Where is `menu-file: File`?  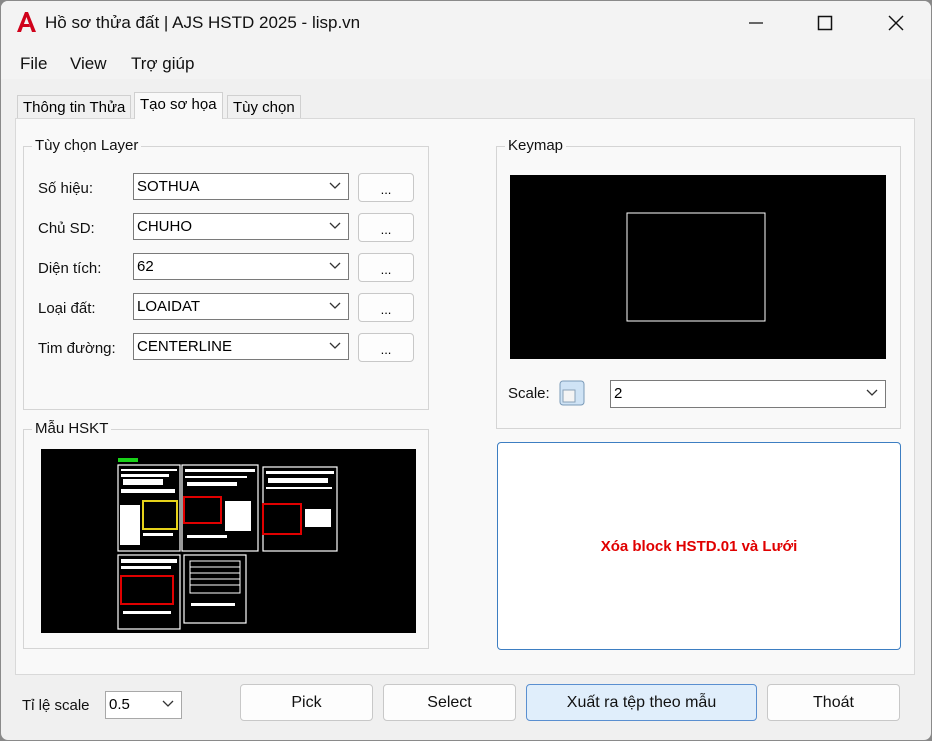
menu-file: File is located at coordinates (33, 64).